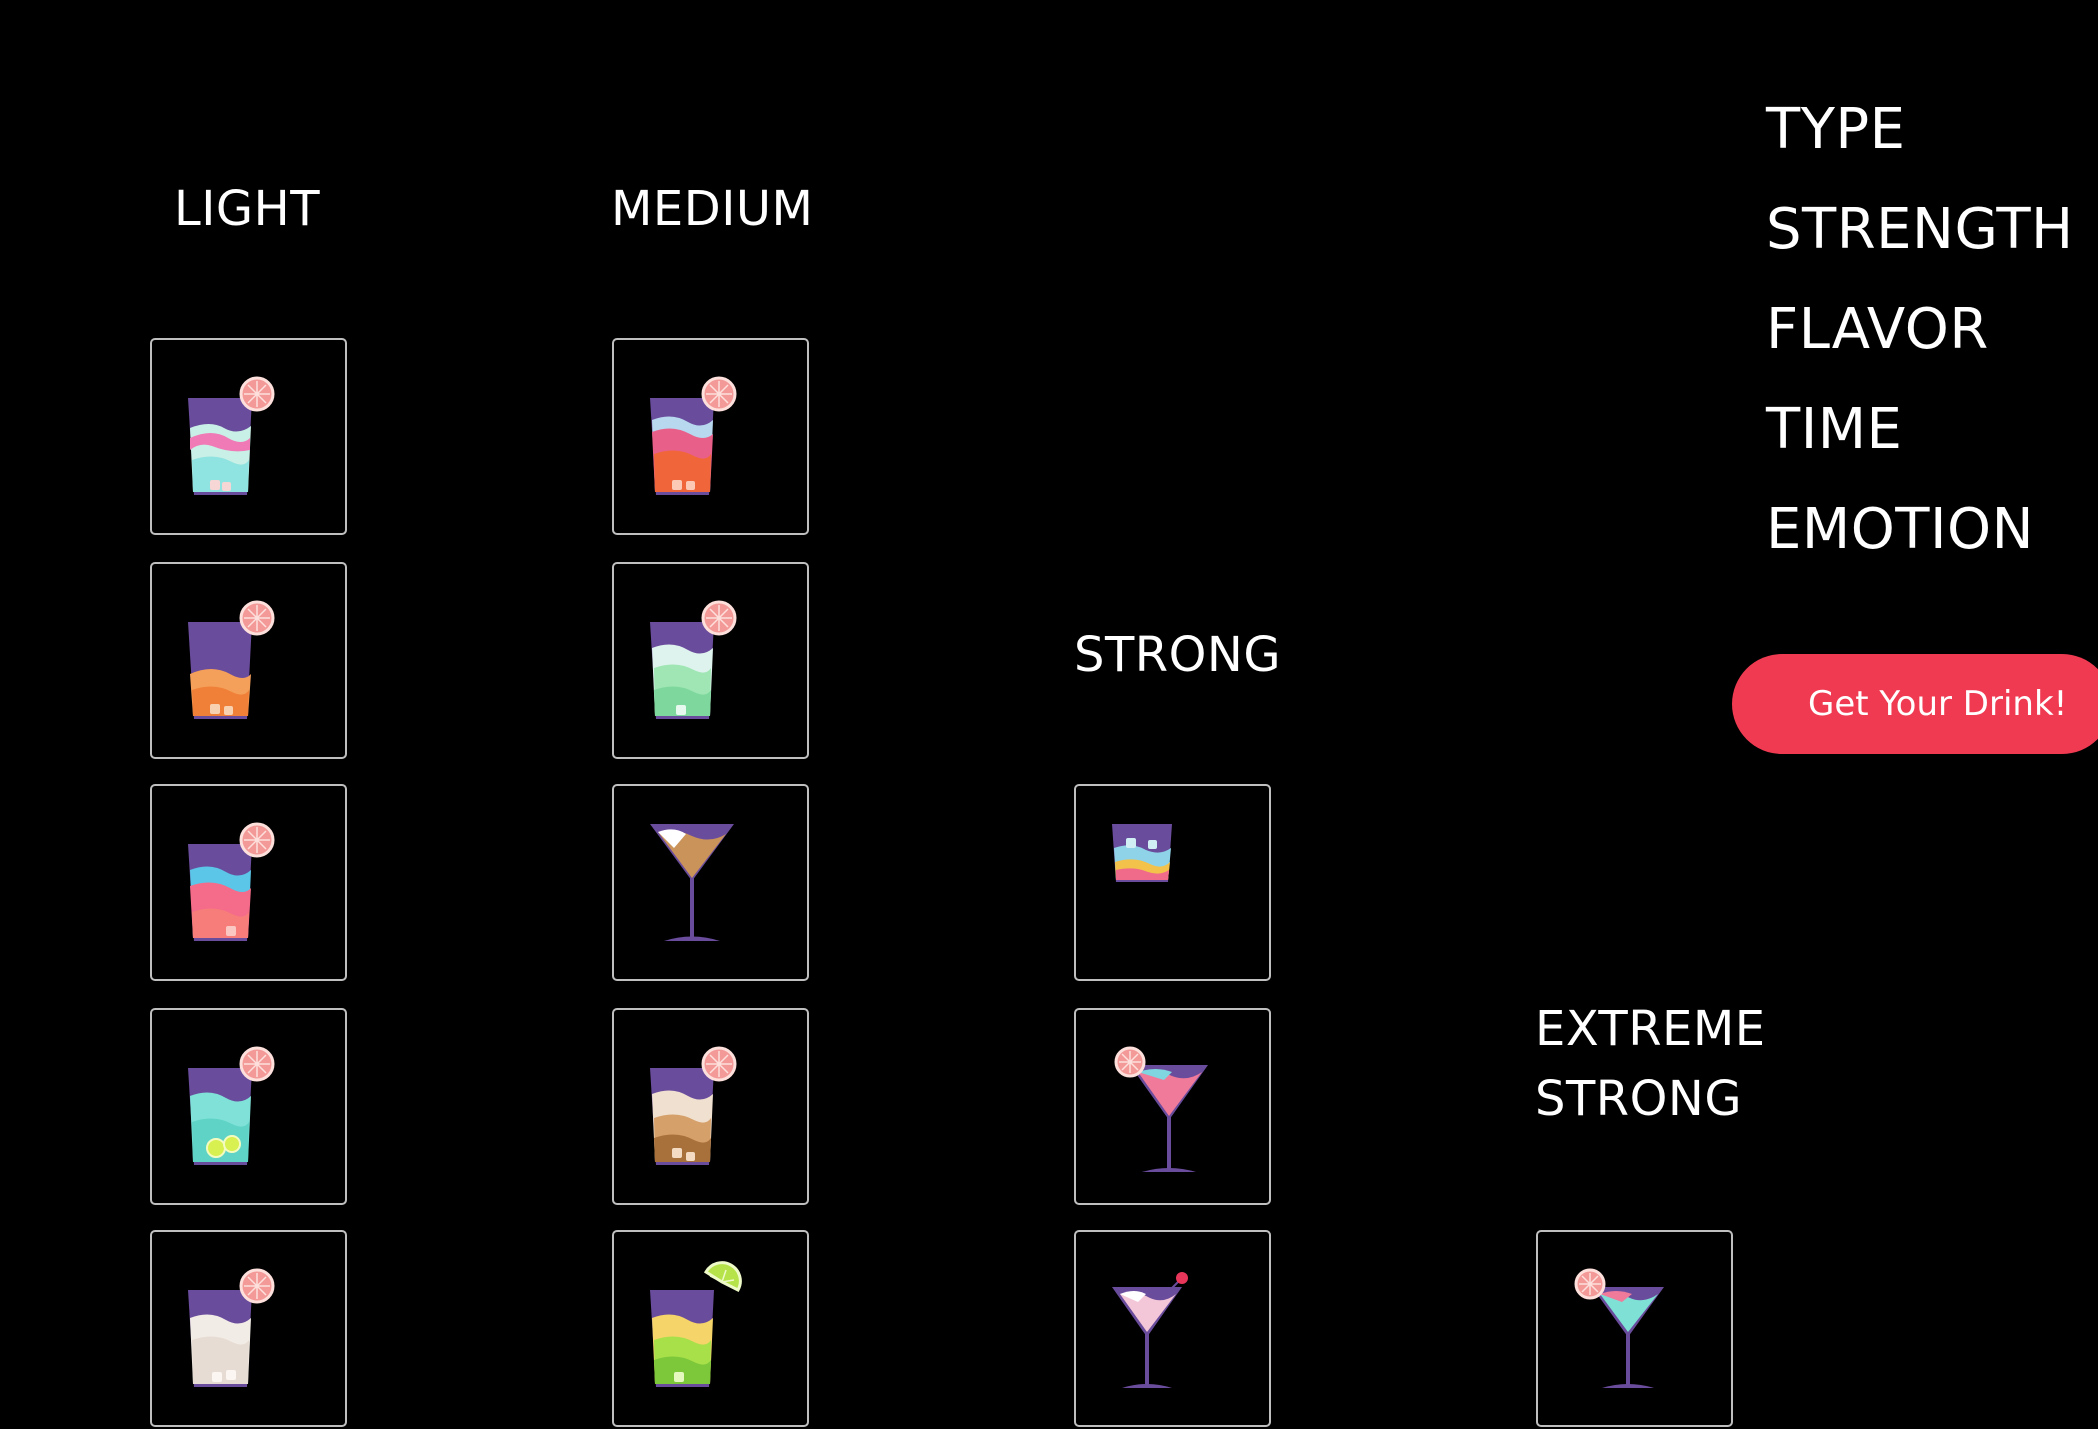  Describe the element at coordinates (1650, 1029) in the screenshot. I see `heading-extreme-line1: EXTREME` at that location.